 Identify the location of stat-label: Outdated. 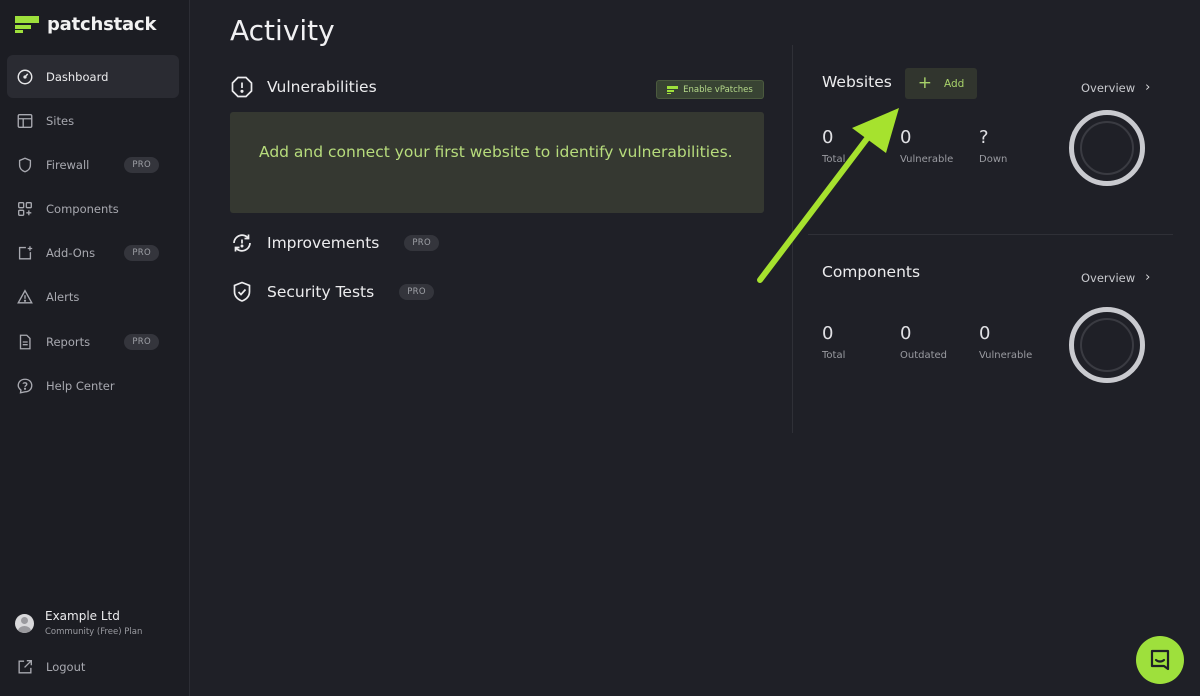
(924, 355).